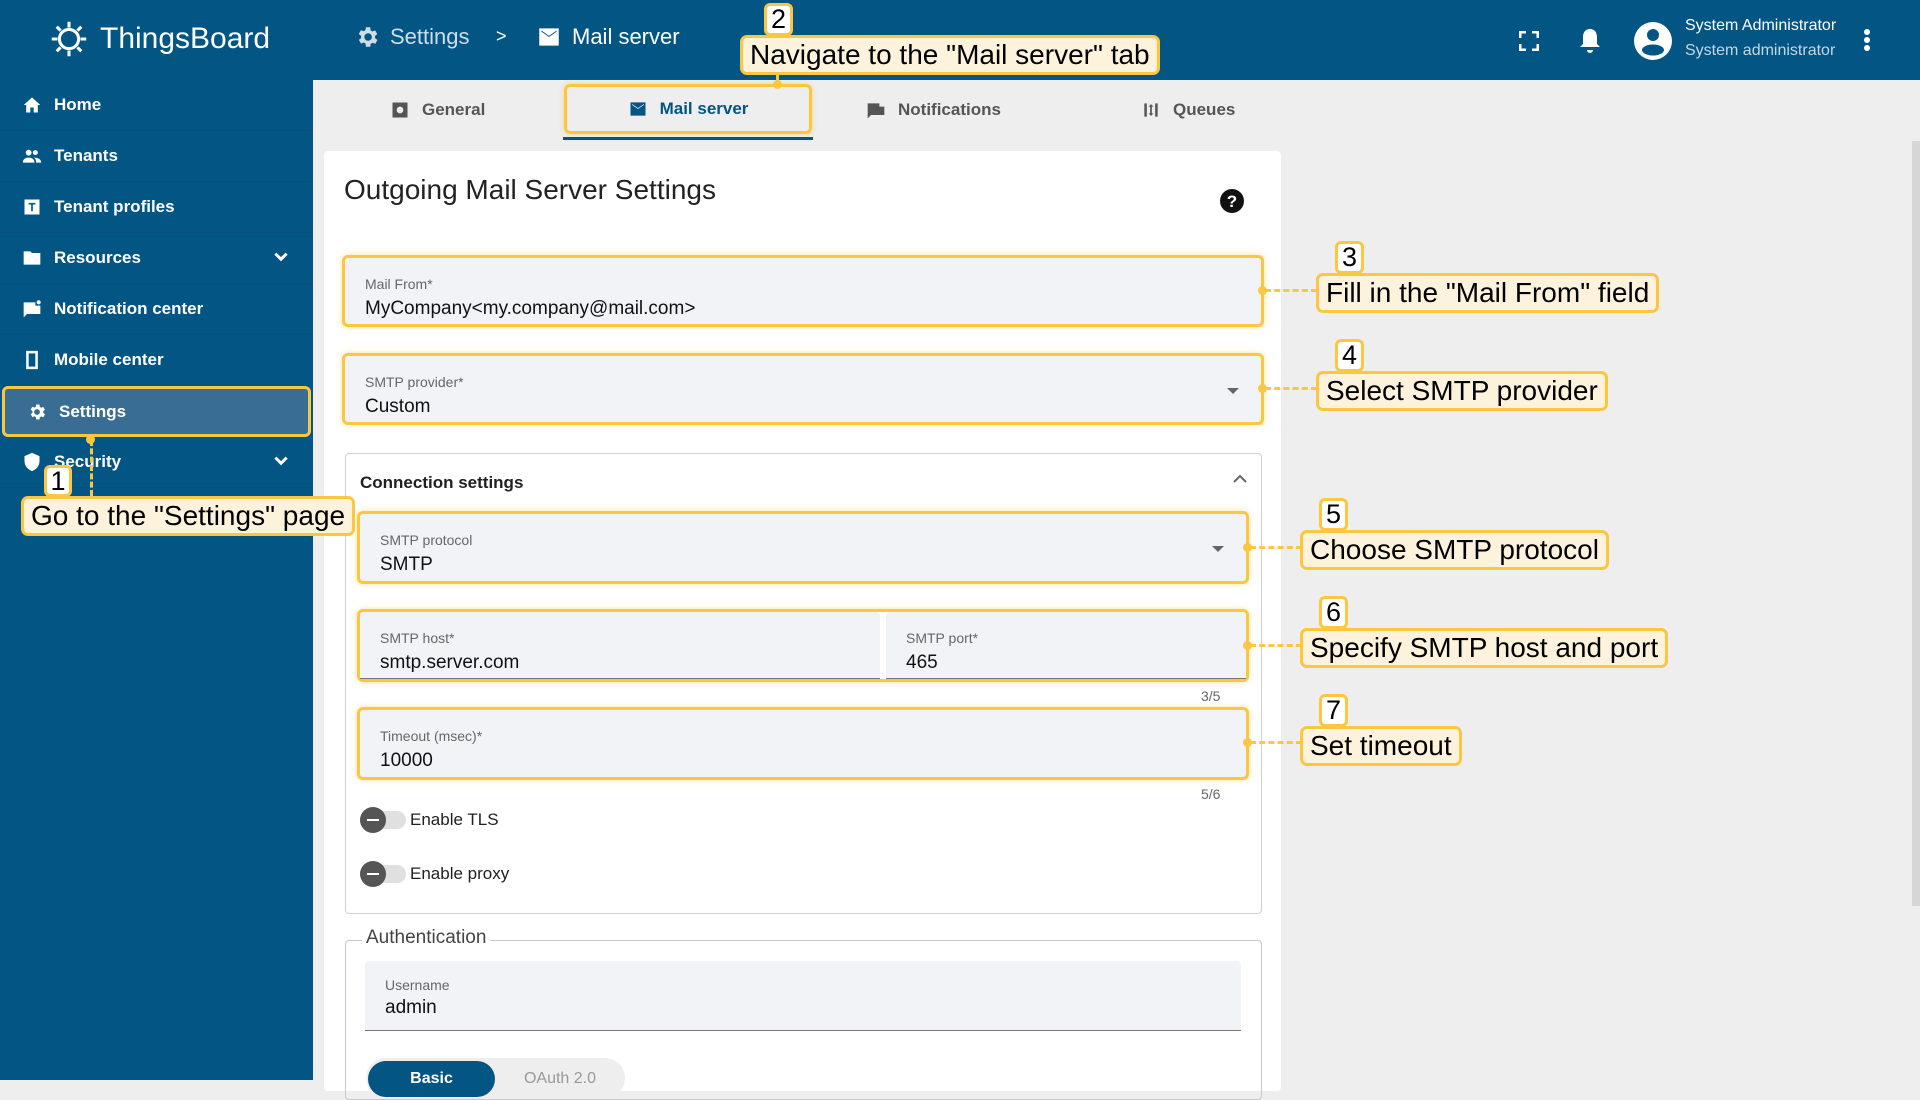  I want to click on sidebar-item-tenant-profiles: Tenant profiles, so click(156, 207).